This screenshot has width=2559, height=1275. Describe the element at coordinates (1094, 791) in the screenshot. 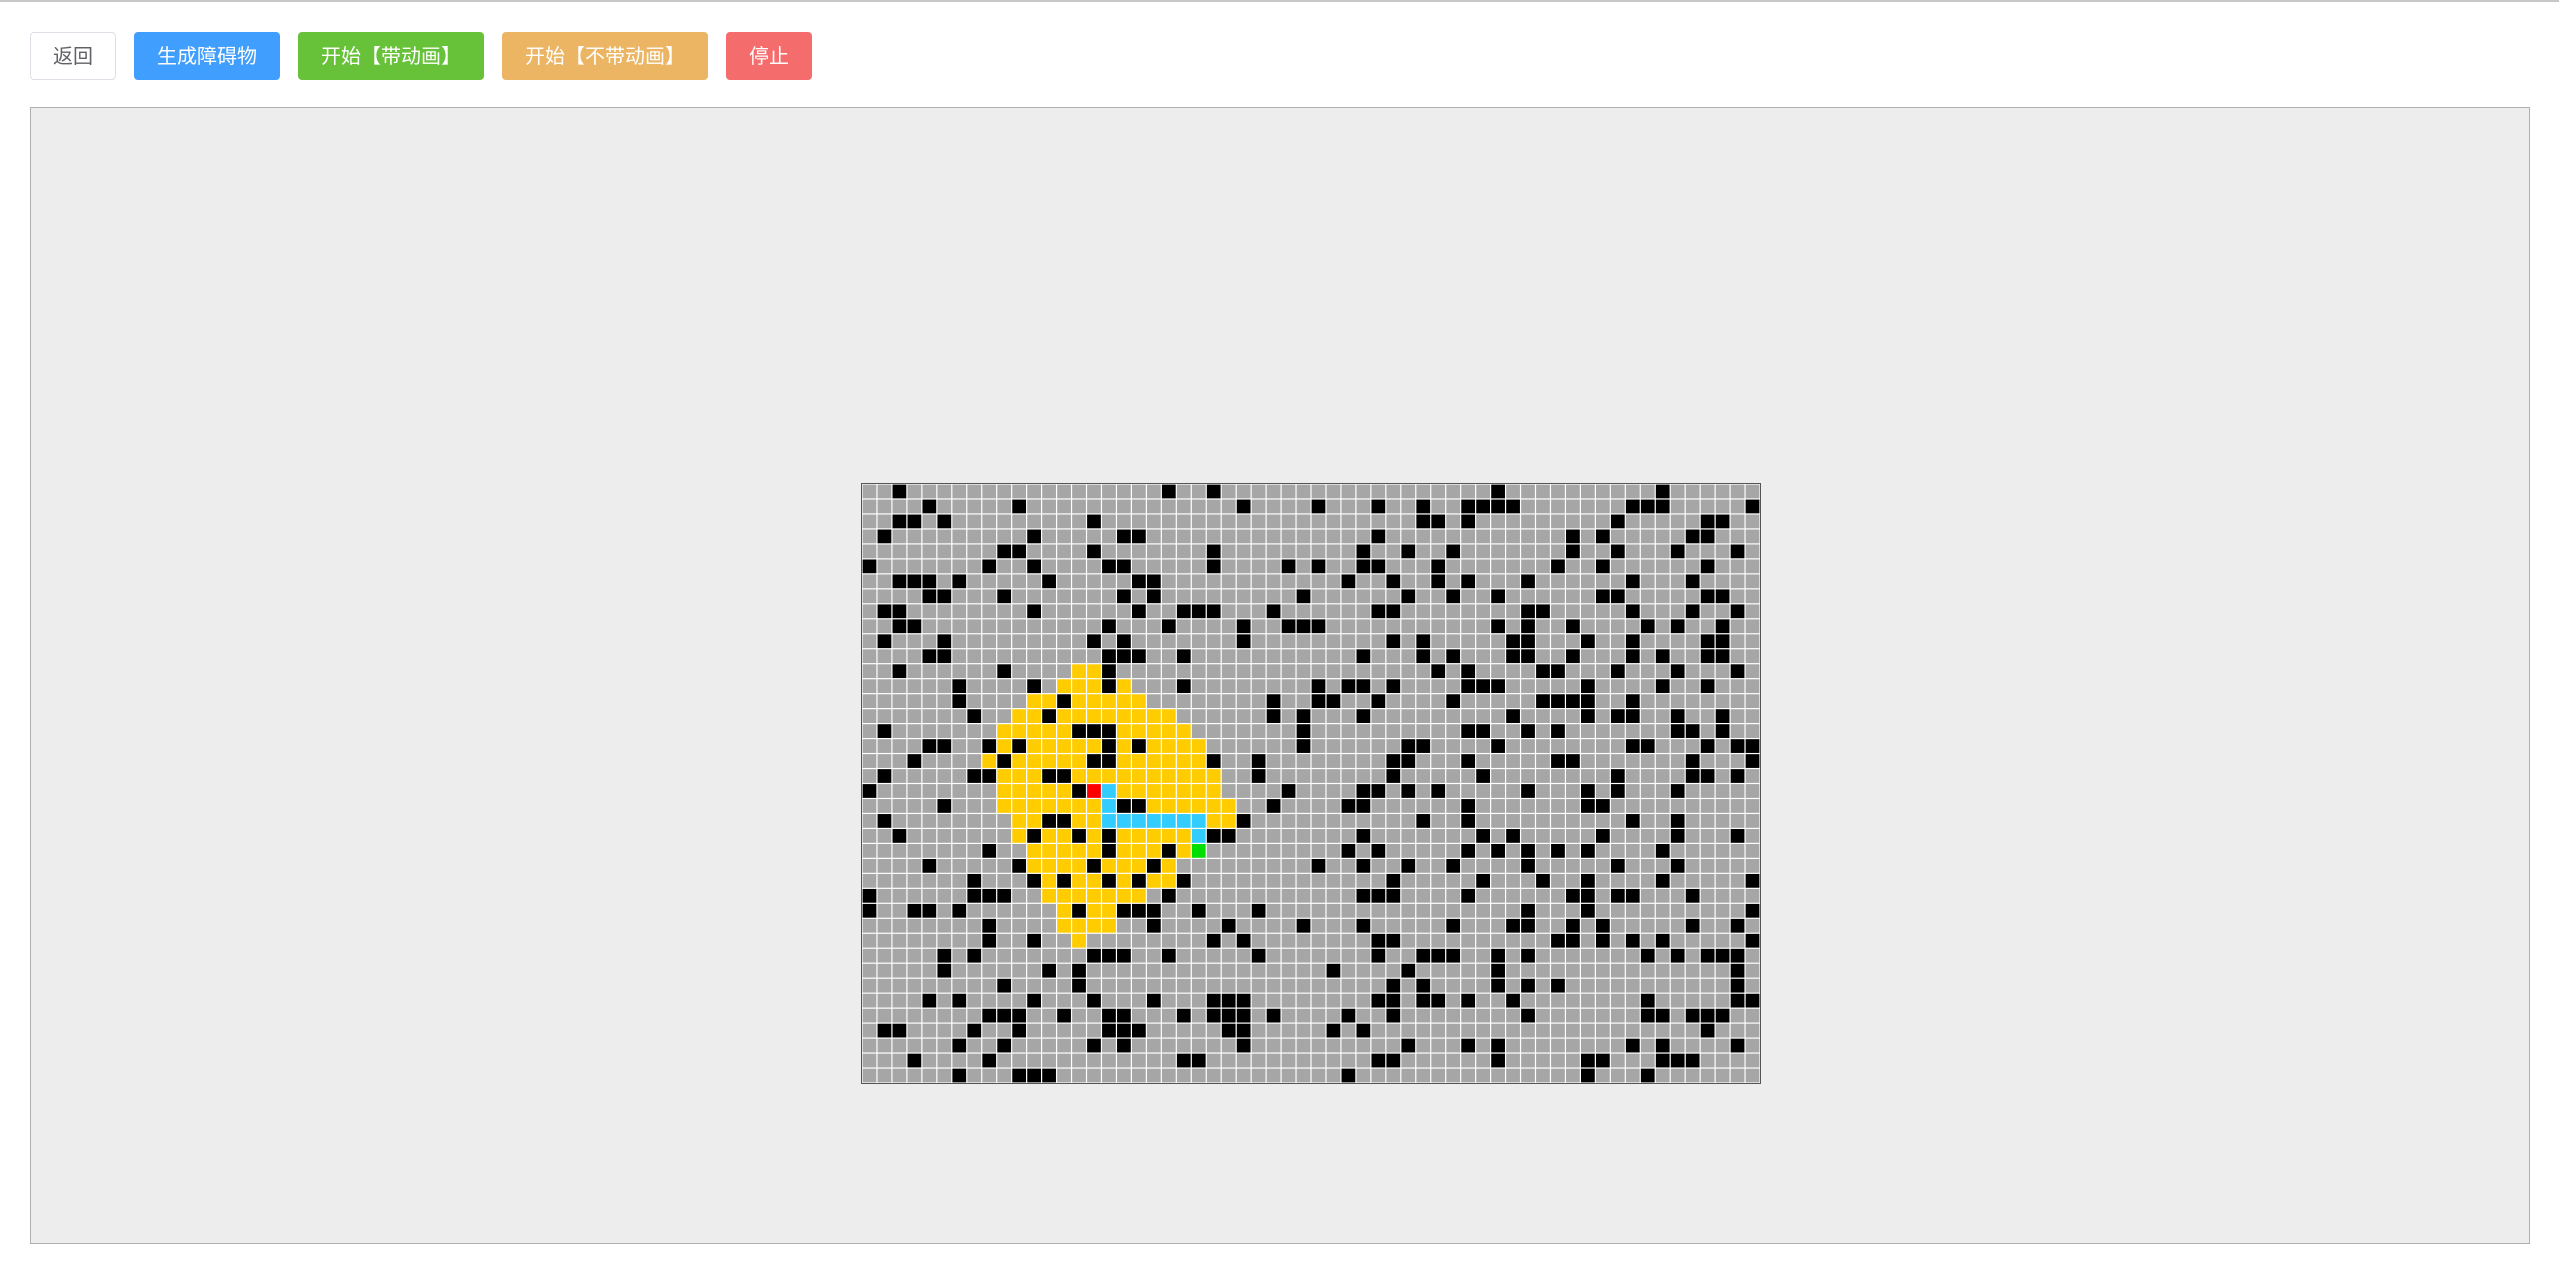

I see `grid-cell-start` at that location.